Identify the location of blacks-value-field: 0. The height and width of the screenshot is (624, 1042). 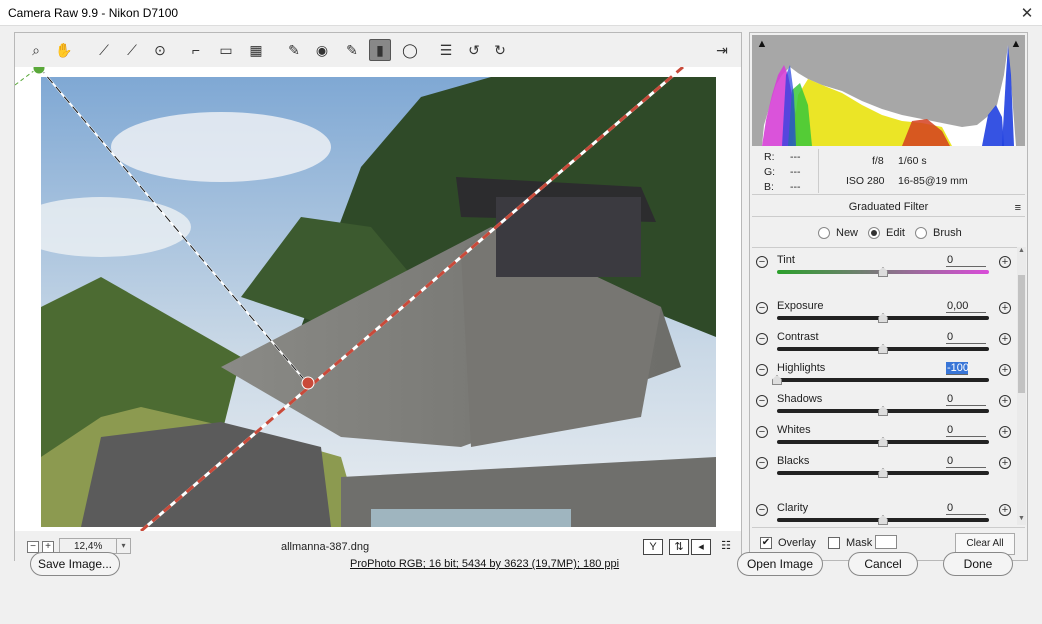
(966, 461).